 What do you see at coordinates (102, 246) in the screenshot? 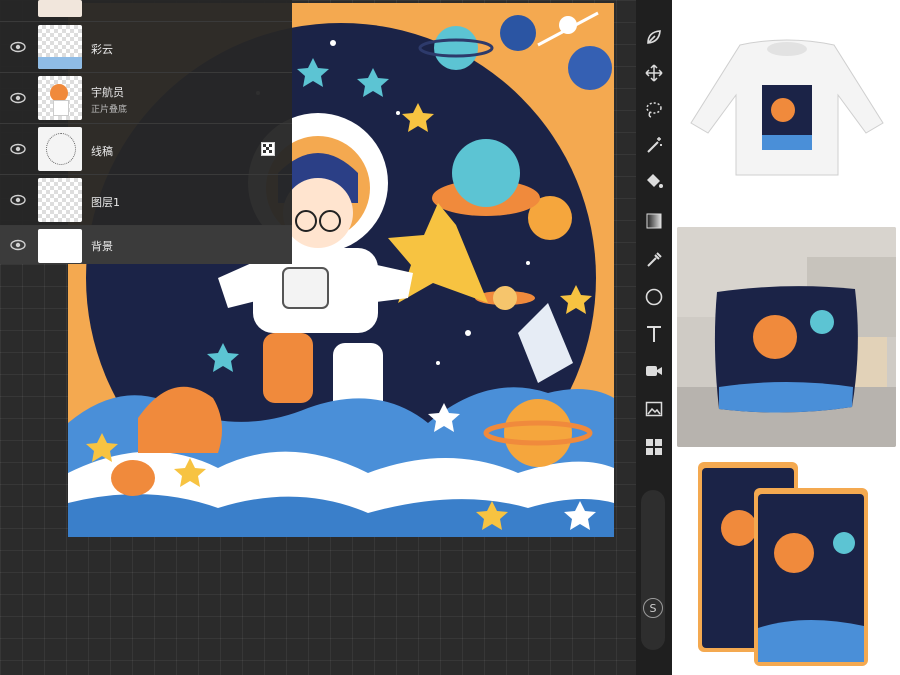
I see `layer-name: 背景` at bounding box center [102, 246].